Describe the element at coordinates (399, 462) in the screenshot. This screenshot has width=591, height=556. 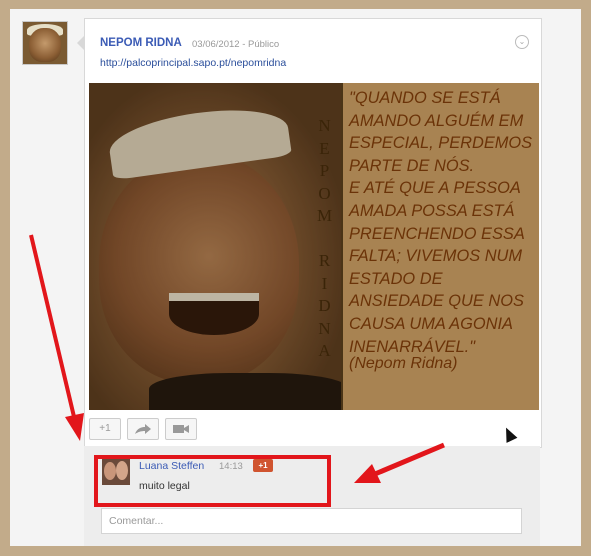
I see `arrow-right-icon` at that location.